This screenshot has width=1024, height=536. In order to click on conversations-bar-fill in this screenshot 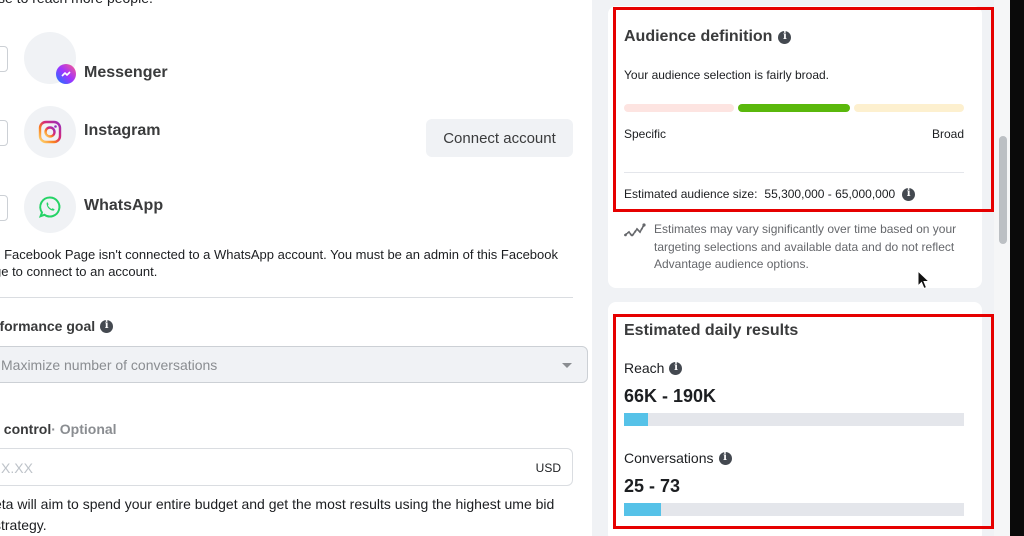, I will do `click(643, 509)`.